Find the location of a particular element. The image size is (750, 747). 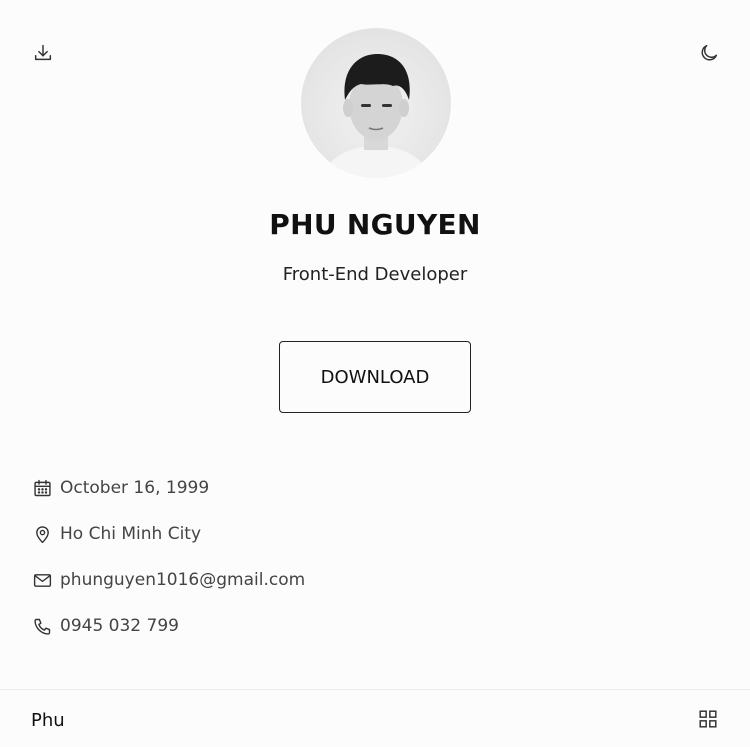

info-email: phunguyen1016@gmail.com is located at coordinates (168, 580).